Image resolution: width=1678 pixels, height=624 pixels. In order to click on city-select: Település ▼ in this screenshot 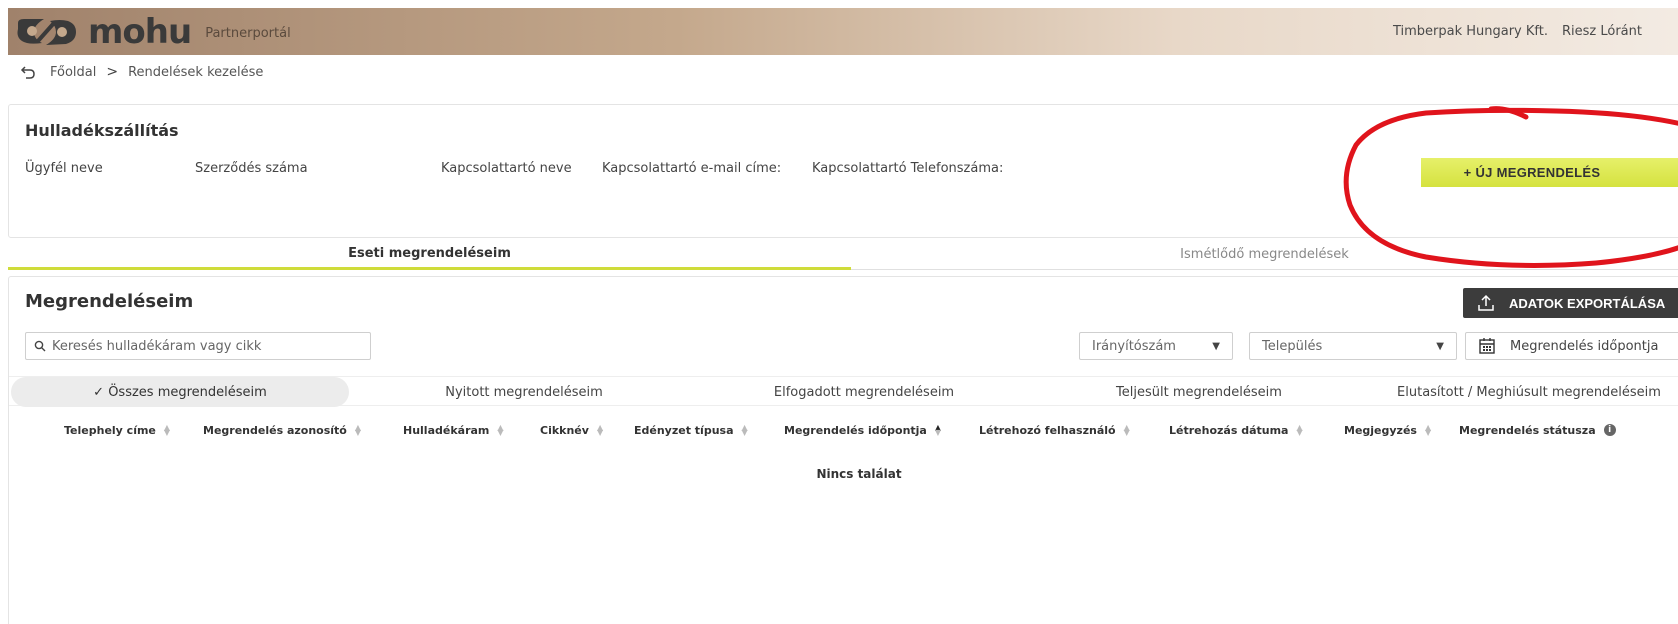, I will do `click(1353, 346)`.